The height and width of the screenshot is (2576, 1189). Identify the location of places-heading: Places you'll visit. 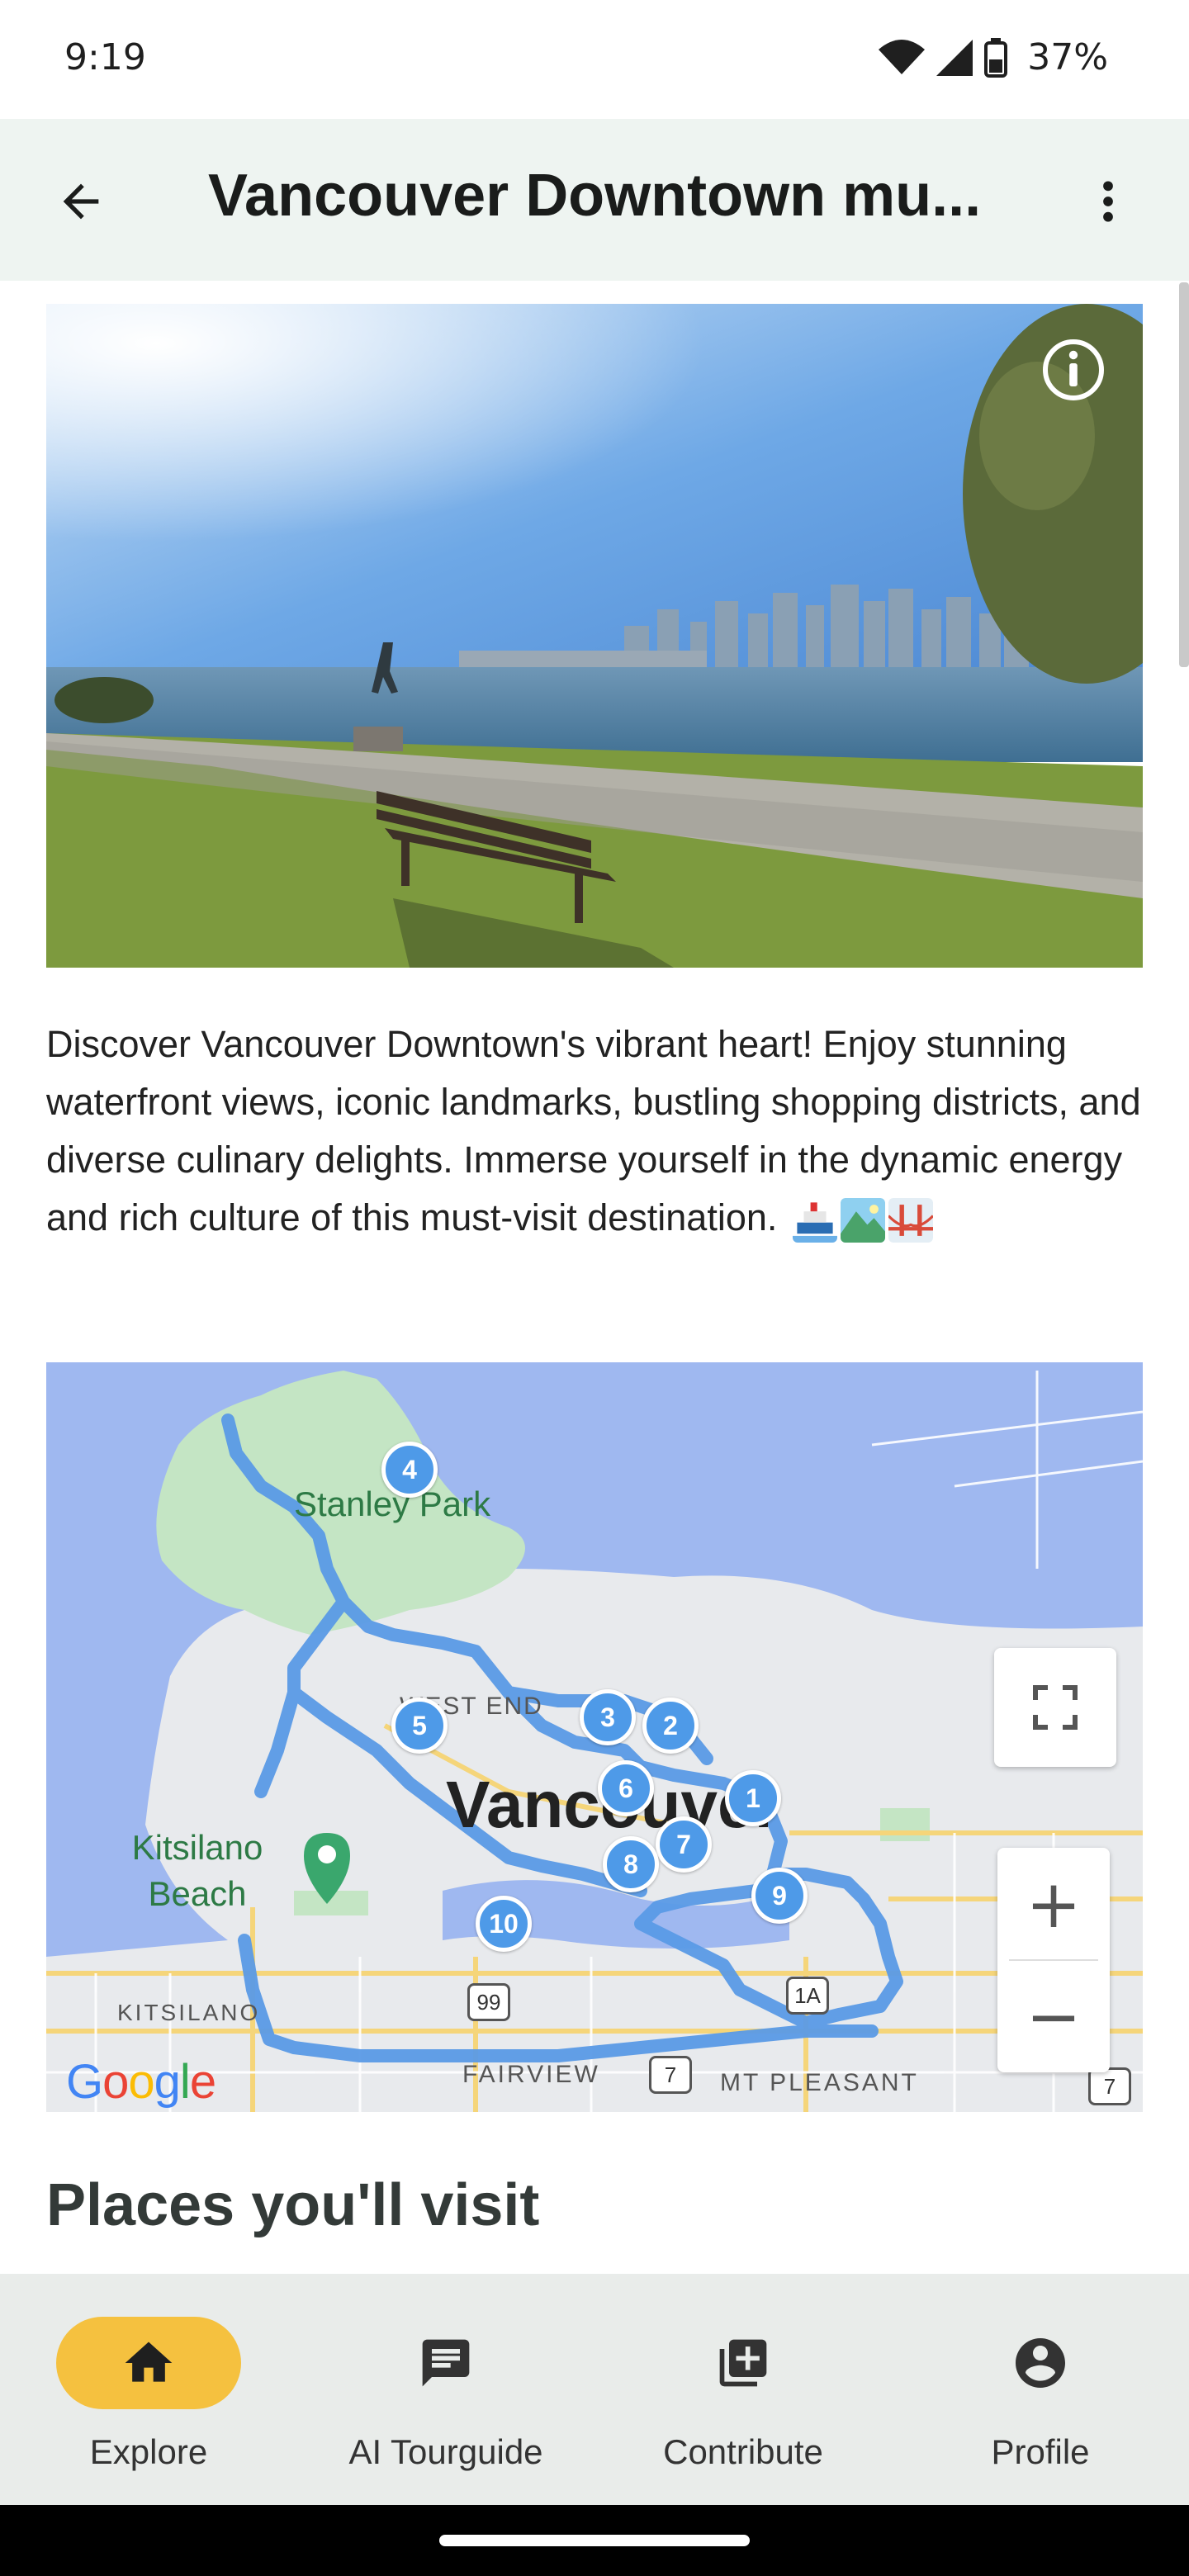
(293, 2205).